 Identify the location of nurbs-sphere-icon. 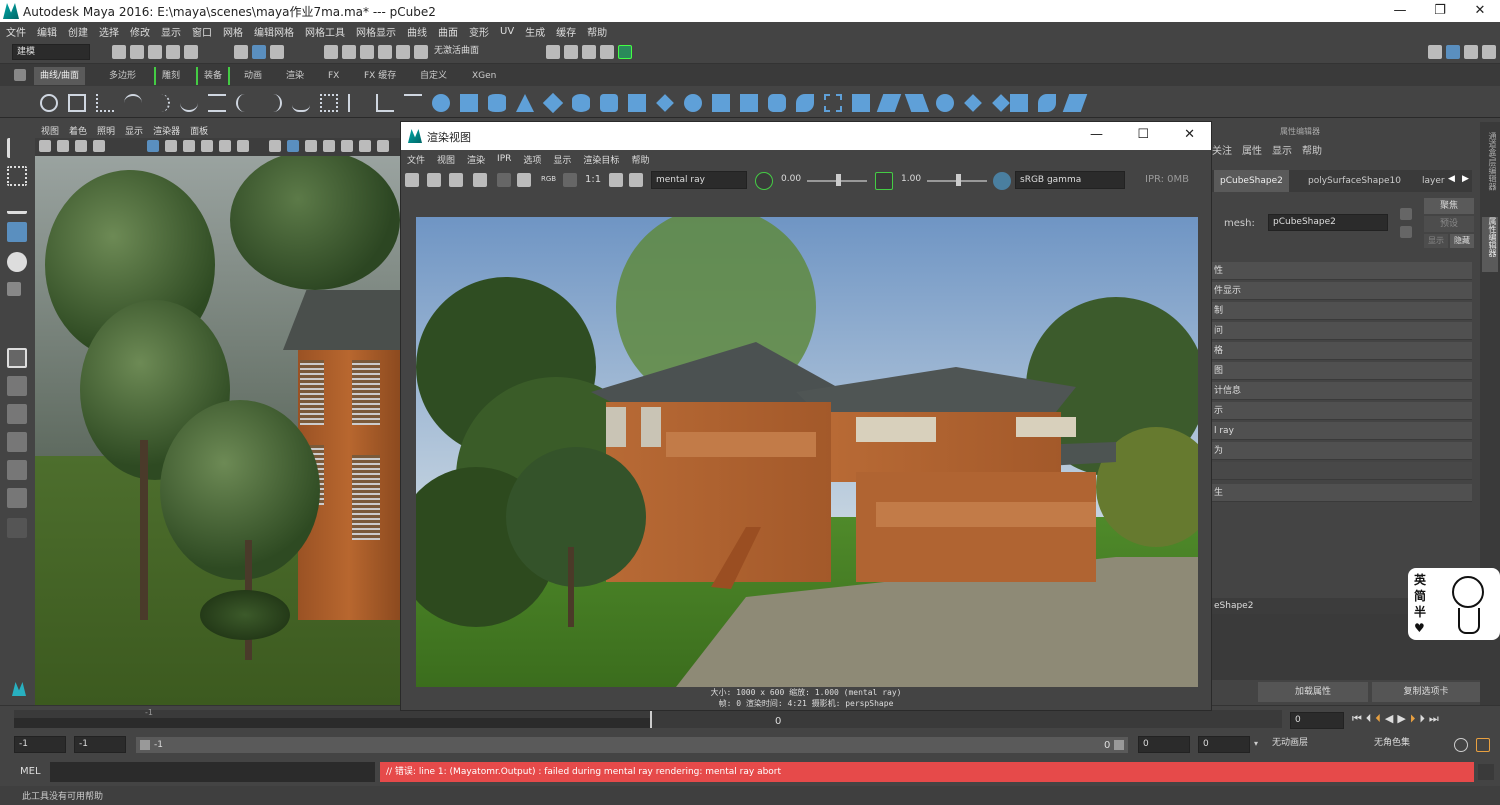
(441, 103).